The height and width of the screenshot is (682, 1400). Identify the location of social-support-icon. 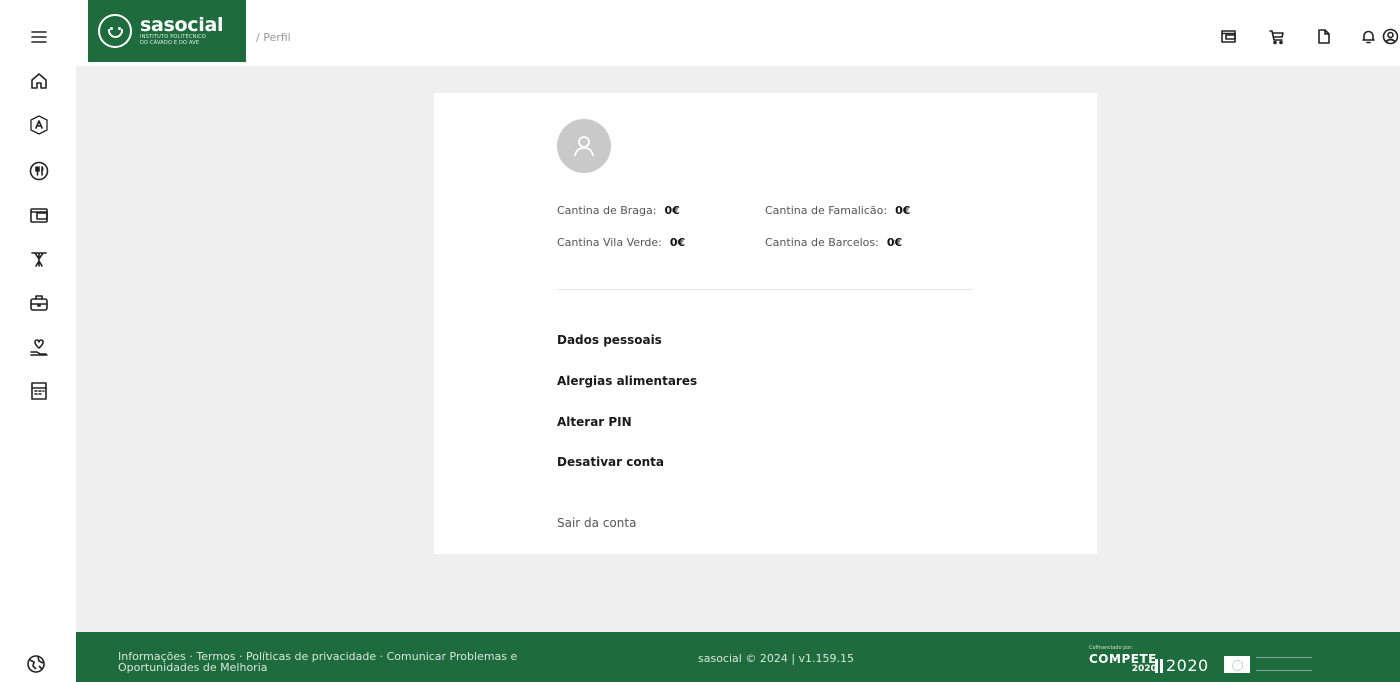
(39, 347).